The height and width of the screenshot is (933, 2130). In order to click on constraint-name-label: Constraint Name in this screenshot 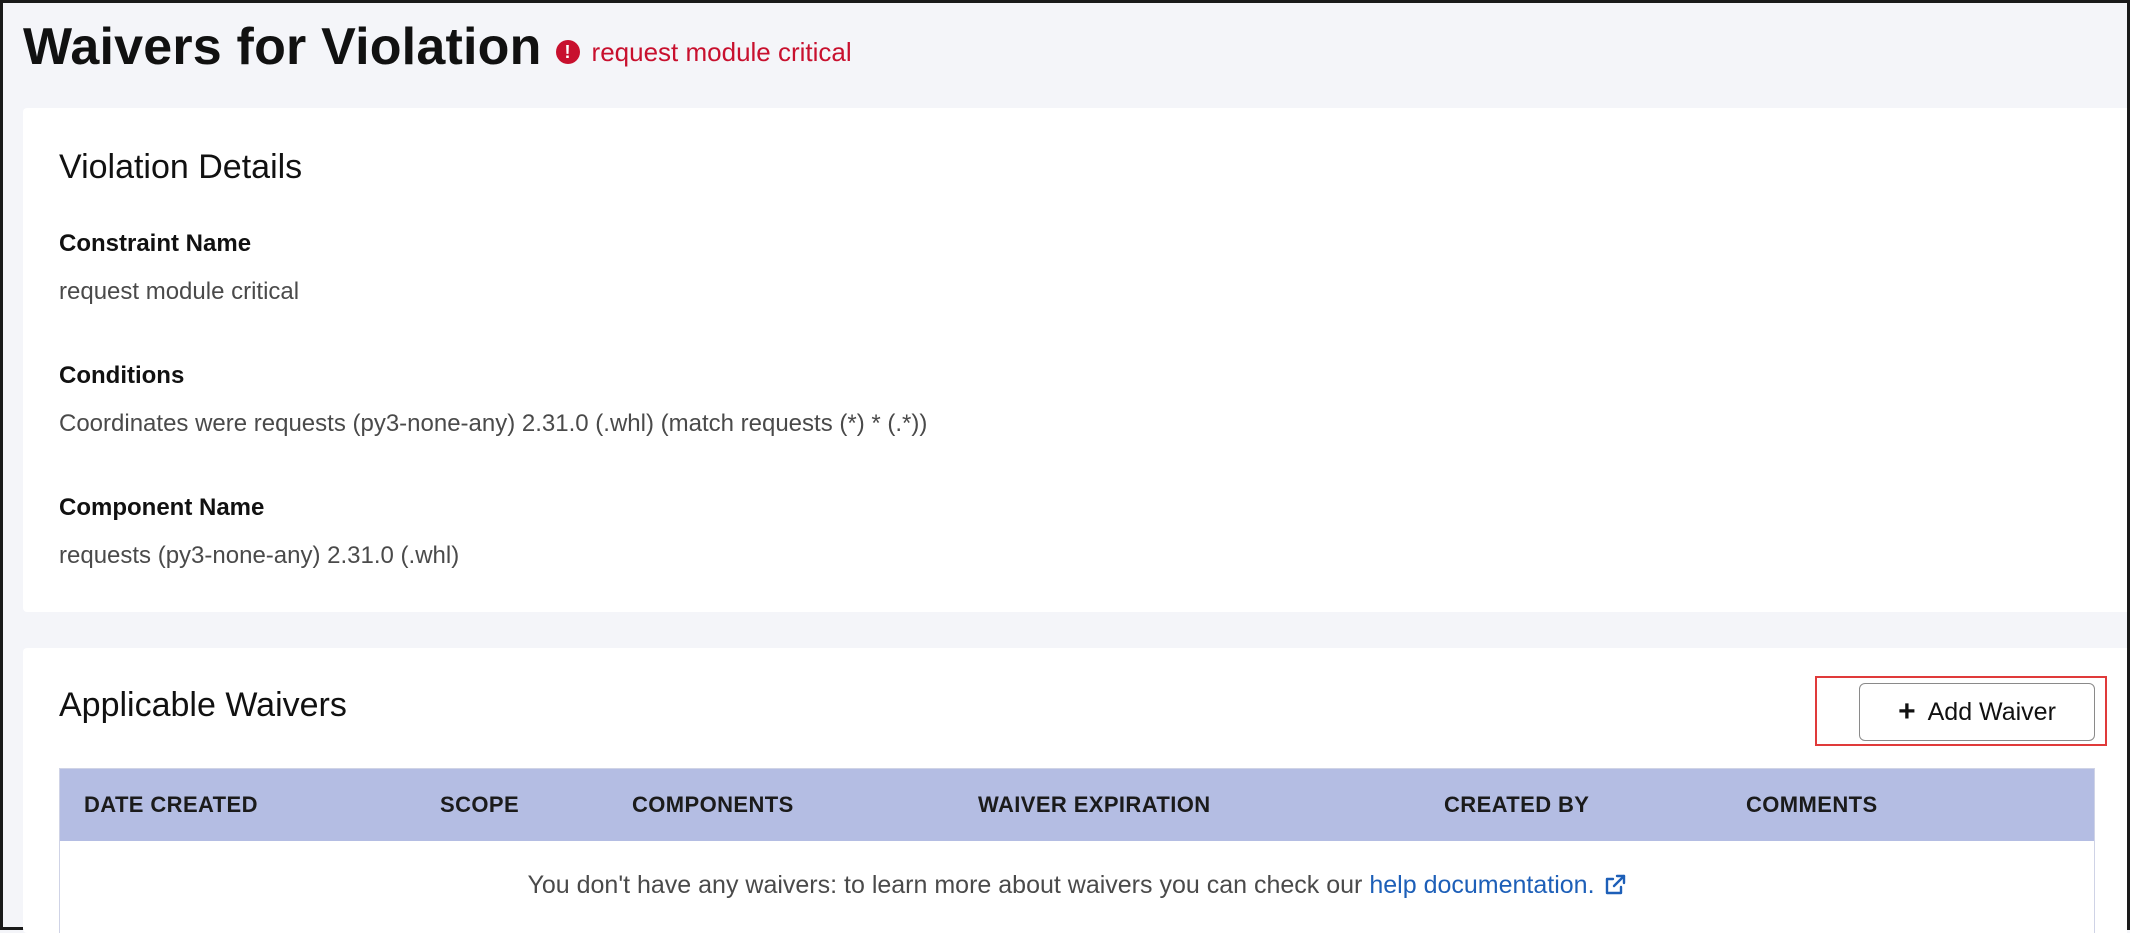, I will do `click(155, 243)`.